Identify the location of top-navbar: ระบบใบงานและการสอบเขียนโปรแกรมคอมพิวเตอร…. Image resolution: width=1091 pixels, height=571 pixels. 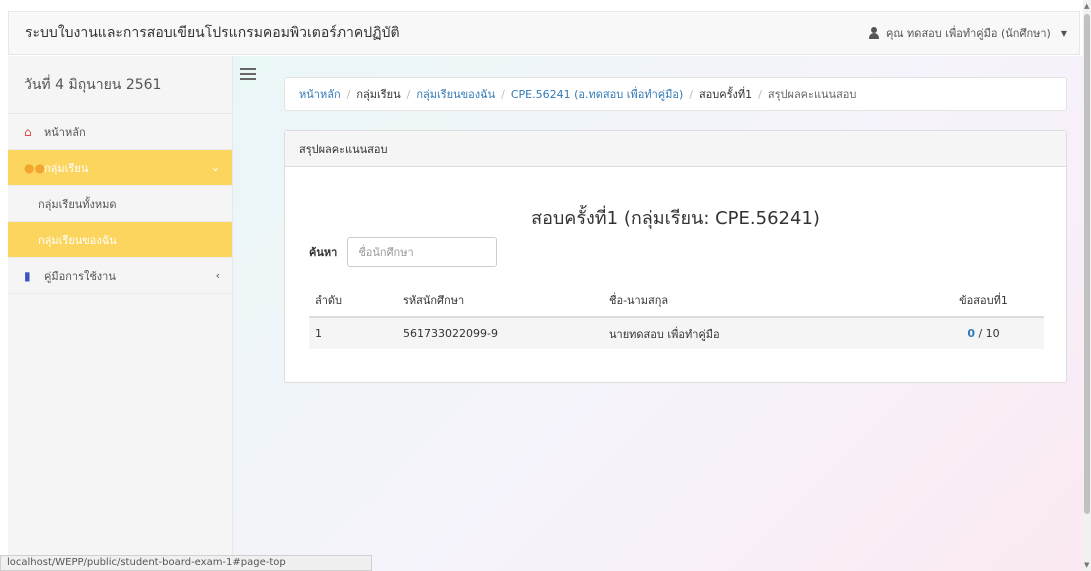
(544, 33).